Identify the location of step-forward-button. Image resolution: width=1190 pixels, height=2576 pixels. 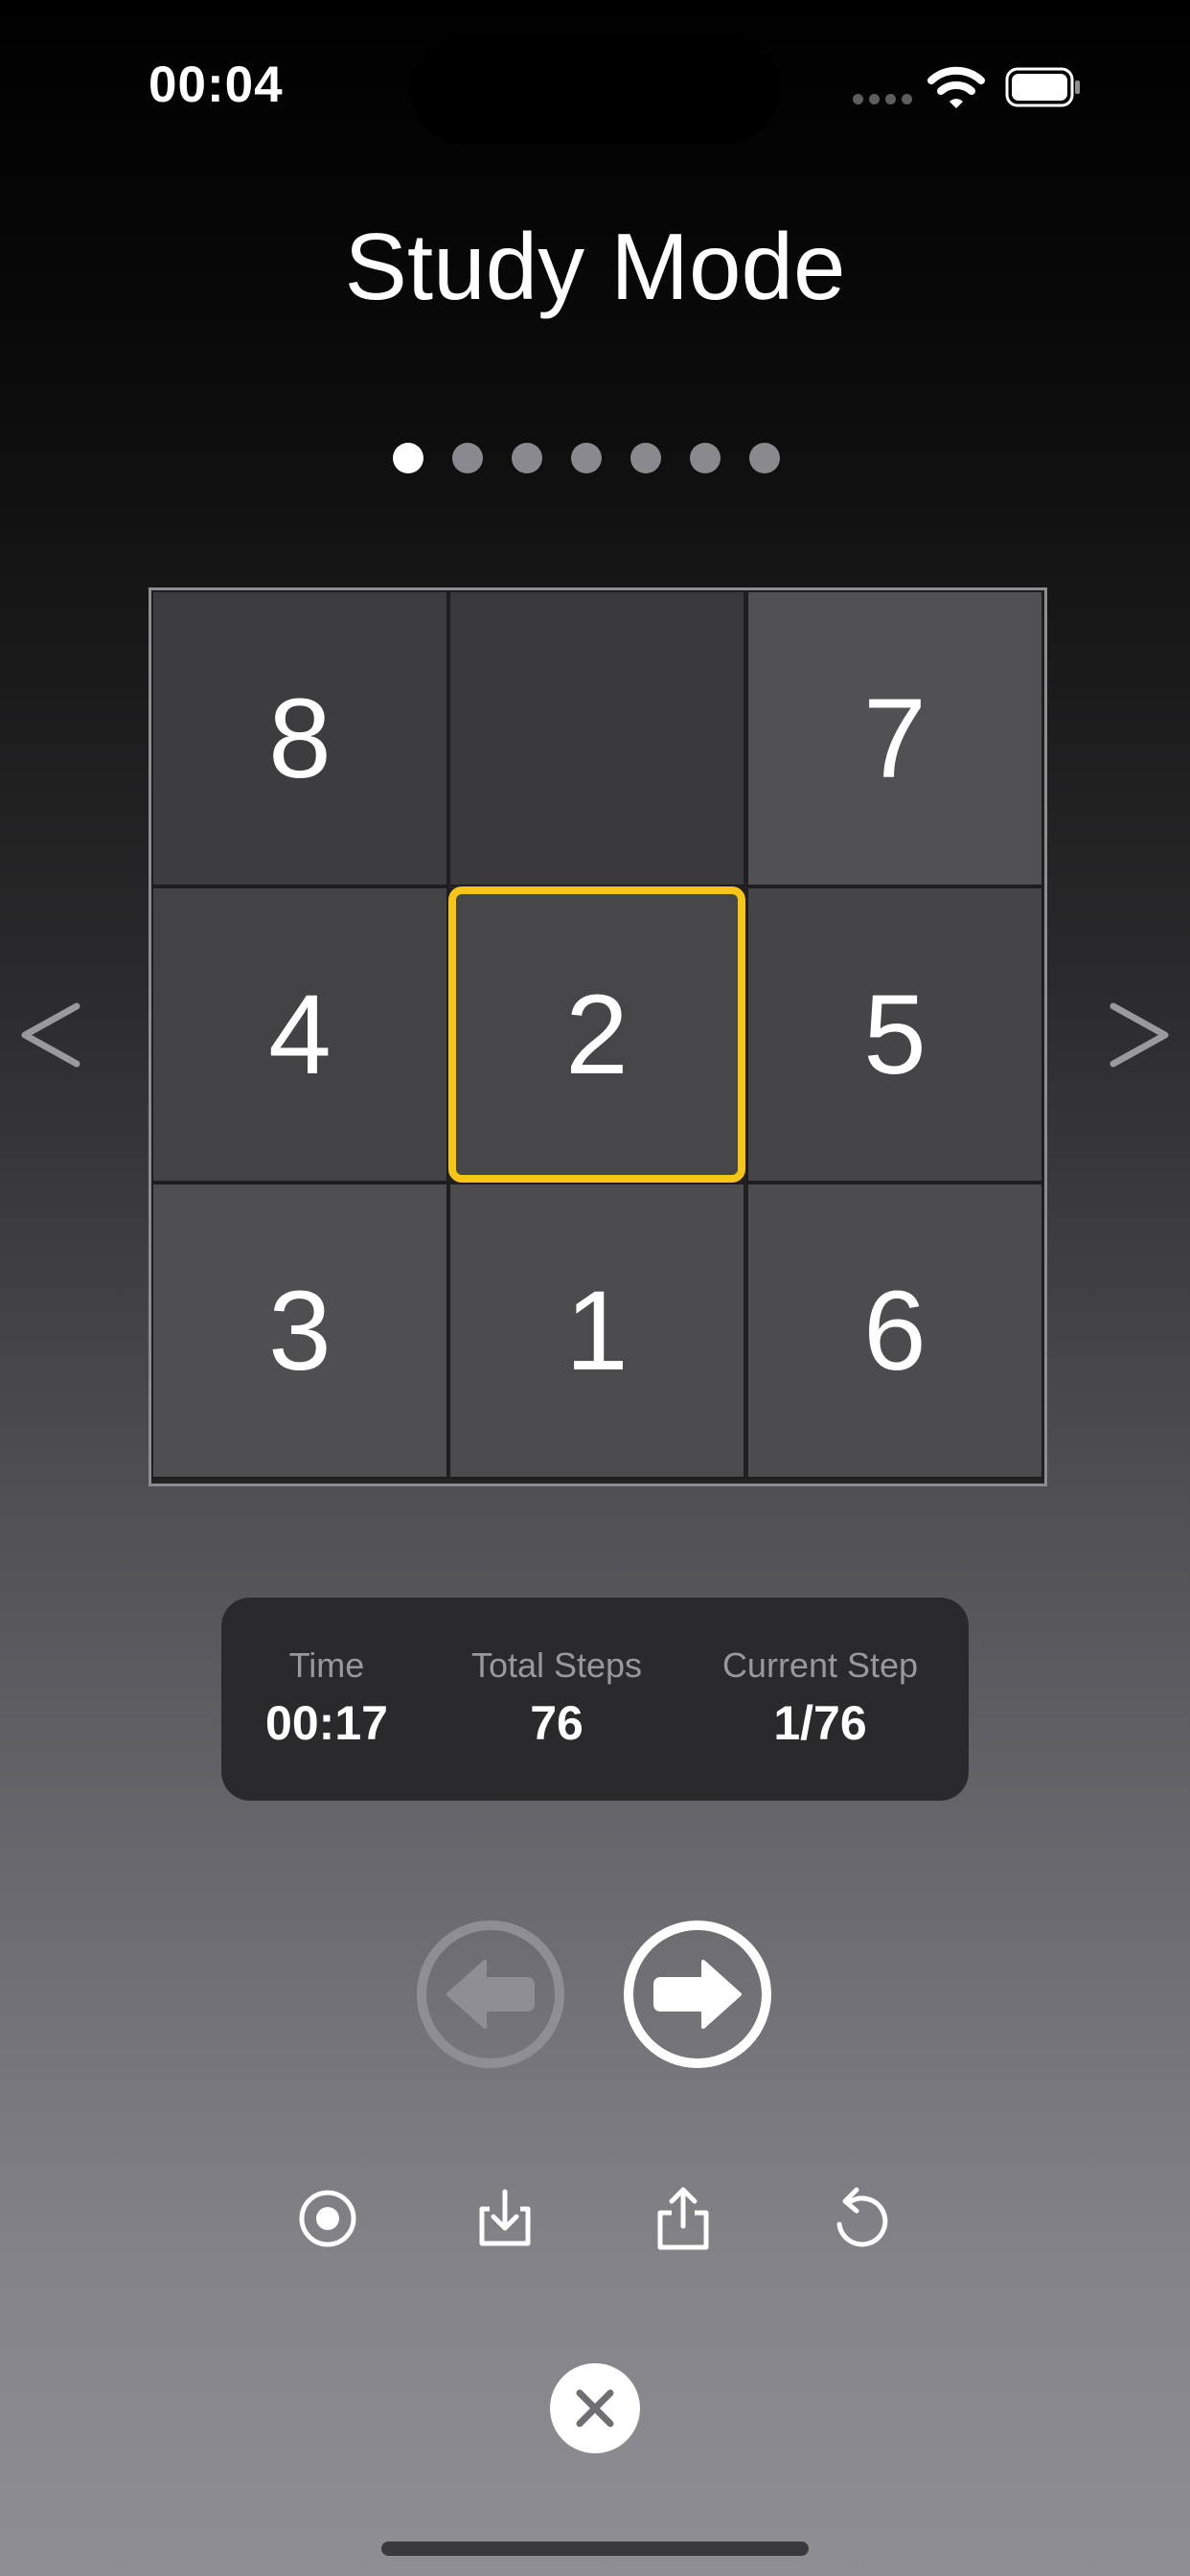
(698, 1995).